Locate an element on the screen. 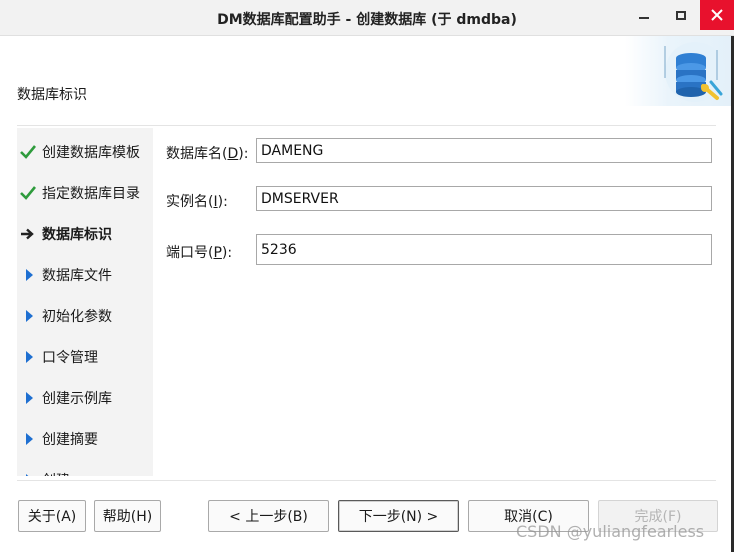 The width and height of the screenshot is (734, 552). db-name-label: 数据库名(D): is located at coordinates (207, 154).